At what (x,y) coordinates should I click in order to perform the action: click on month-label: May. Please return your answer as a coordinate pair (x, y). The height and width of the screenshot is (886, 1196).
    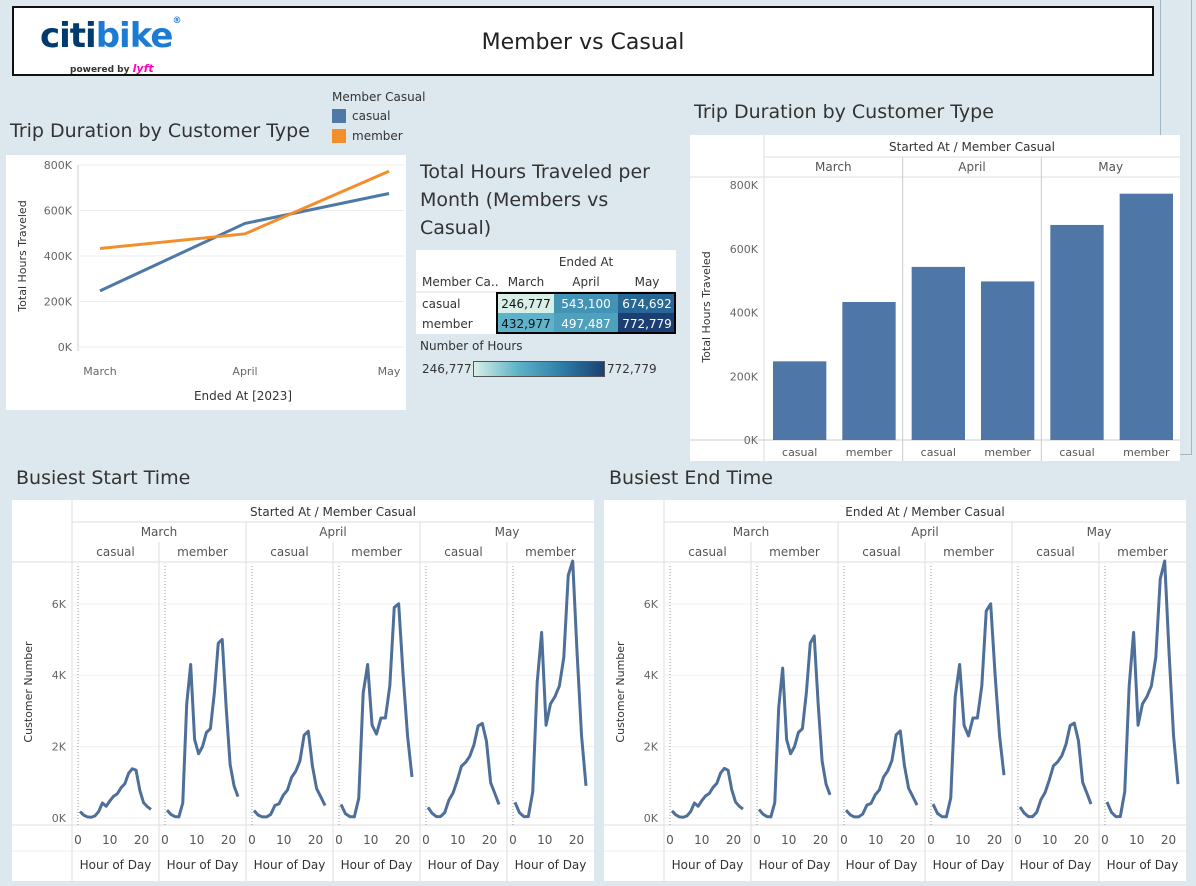
    Looking at the image, I should click on (507, 532).